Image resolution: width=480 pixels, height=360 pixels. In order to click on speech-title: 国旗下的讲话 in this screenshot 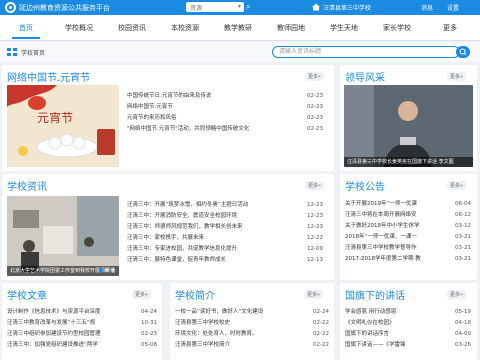, I will do `click(375, 294)`.